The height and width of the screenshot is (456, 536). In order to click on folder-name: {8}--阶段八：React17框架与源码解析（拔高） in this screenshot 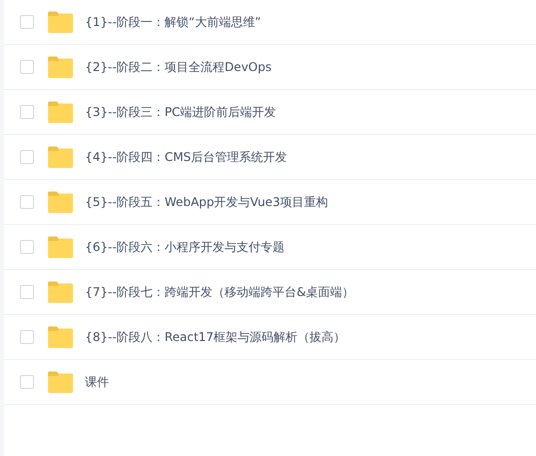, I will do `click(215, 337)`.